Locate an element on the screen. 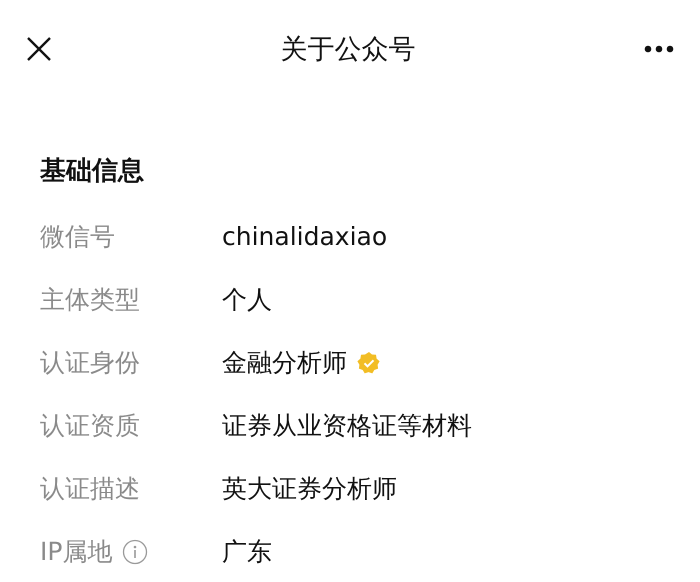  field-value: 金融分析师 is located at coordinates (284, 363).